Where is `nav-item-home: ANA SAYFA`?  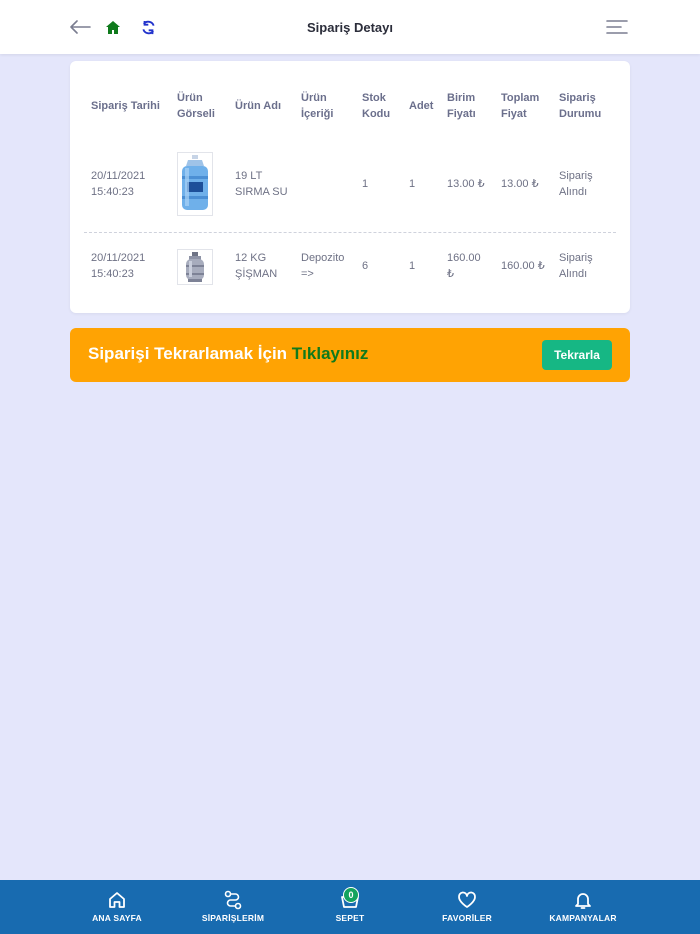 nav-item-home: ANA SAYFA is located at coordinates (117, 908).